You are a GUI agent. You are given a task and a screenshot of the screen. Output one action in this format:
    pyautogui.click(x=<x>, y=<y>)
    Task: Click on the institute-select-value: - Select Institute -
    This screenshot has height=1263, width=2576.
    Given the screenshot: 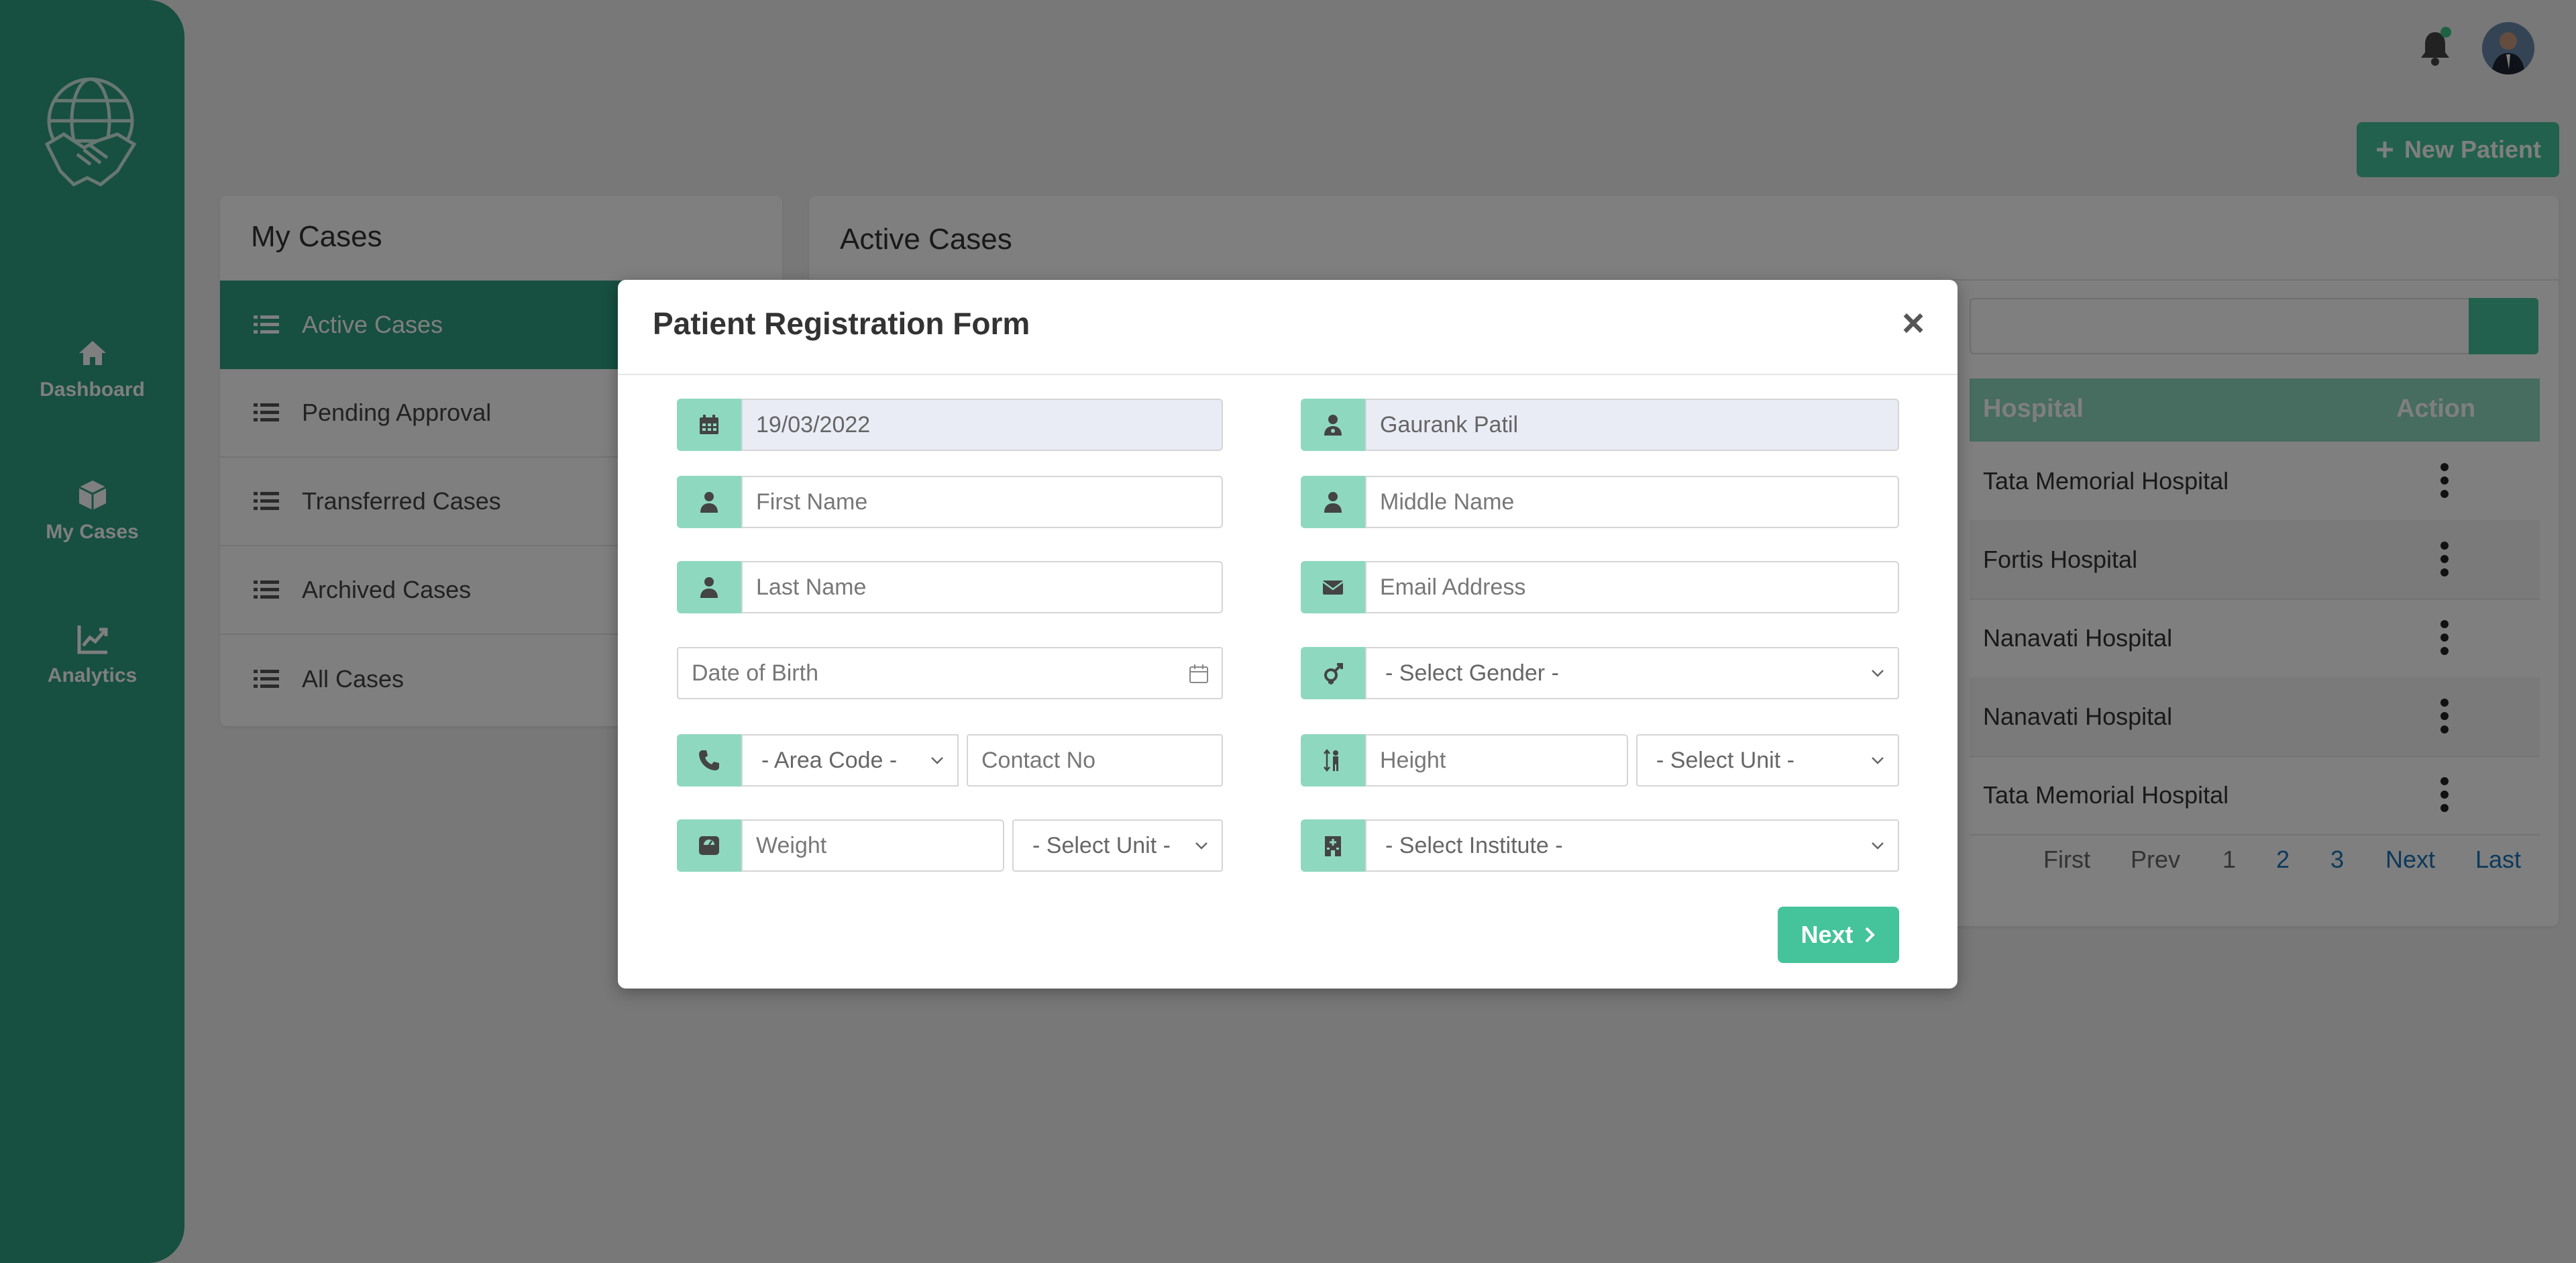 What is the action you would take?
    pyautogui.click(x=1474, y=845)
    